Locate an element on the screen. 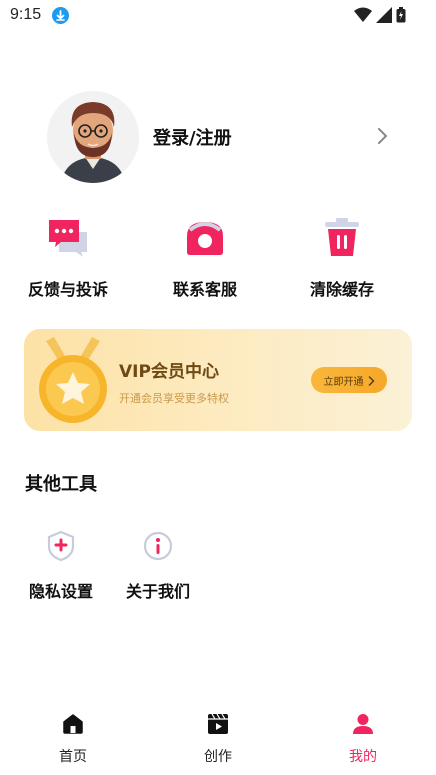 The width and height of the screenshot is (436, 775). nav-home-label: 首页 is located at coordinates (73, 757).